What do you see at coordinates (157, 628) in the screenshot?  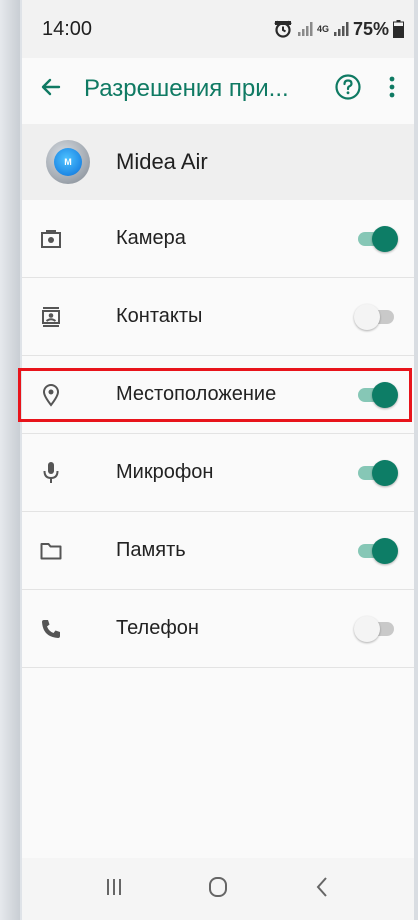 I see `permission-label: Телефон` at bounding box center [157, 628].